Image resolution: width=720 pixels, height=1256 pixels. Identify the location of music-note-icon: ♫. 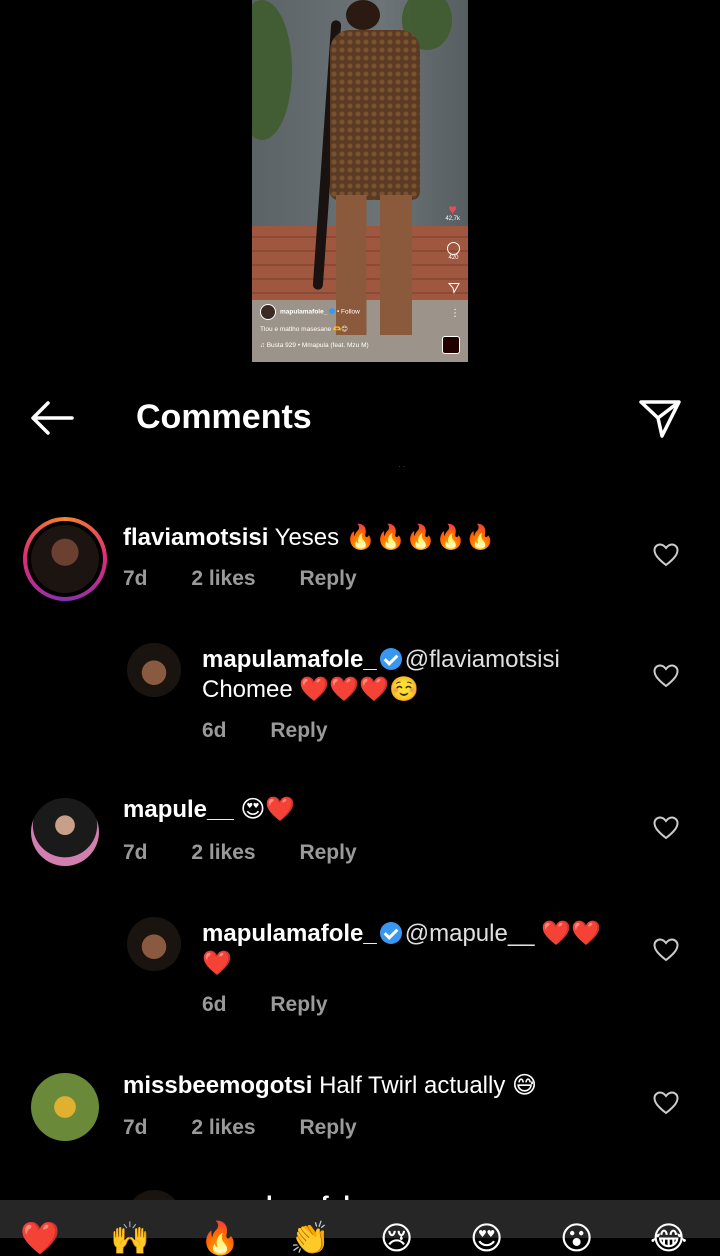
(262, 345).